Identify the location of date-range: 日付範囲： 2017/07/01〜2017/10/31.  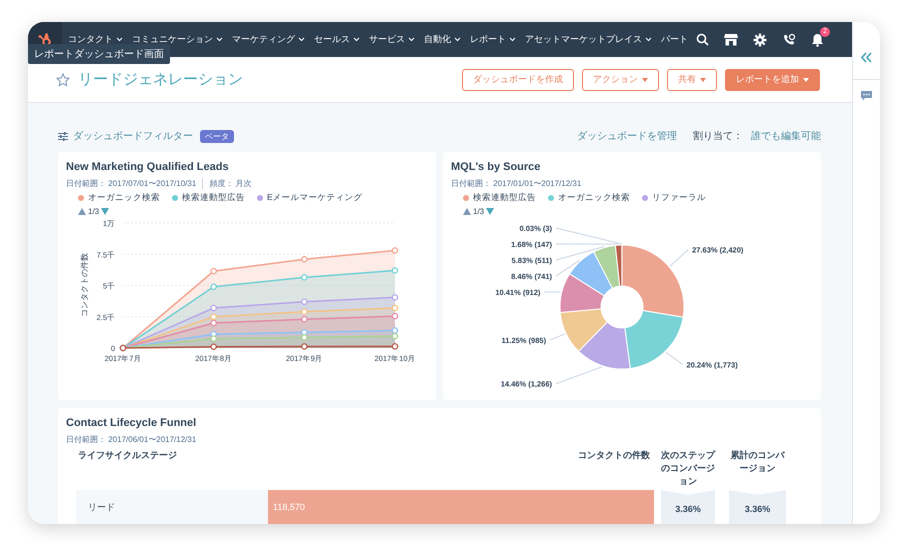
(131, 183).